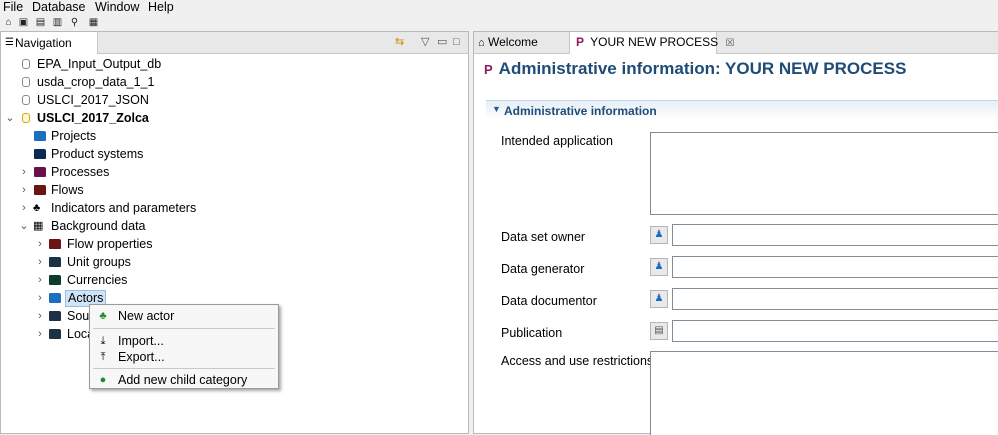  I want to click on data-documentor-field, so click(835, 299).